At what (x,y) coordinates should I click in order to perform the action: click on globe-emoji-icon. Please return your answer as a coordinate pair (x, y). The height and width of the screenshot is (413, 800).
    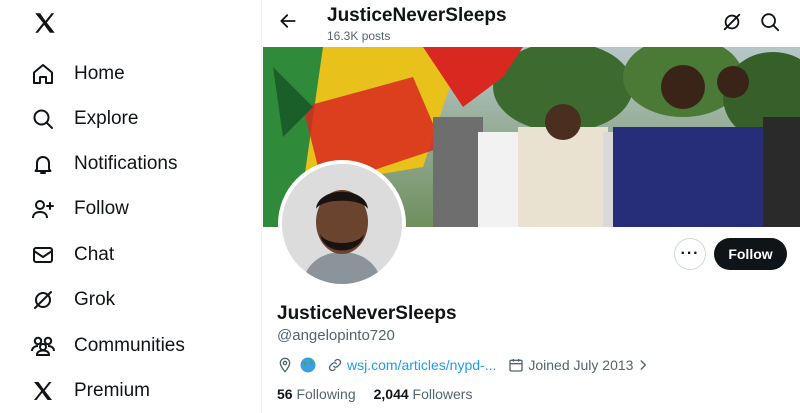
    Looking at the image, I should click on (308, 365).